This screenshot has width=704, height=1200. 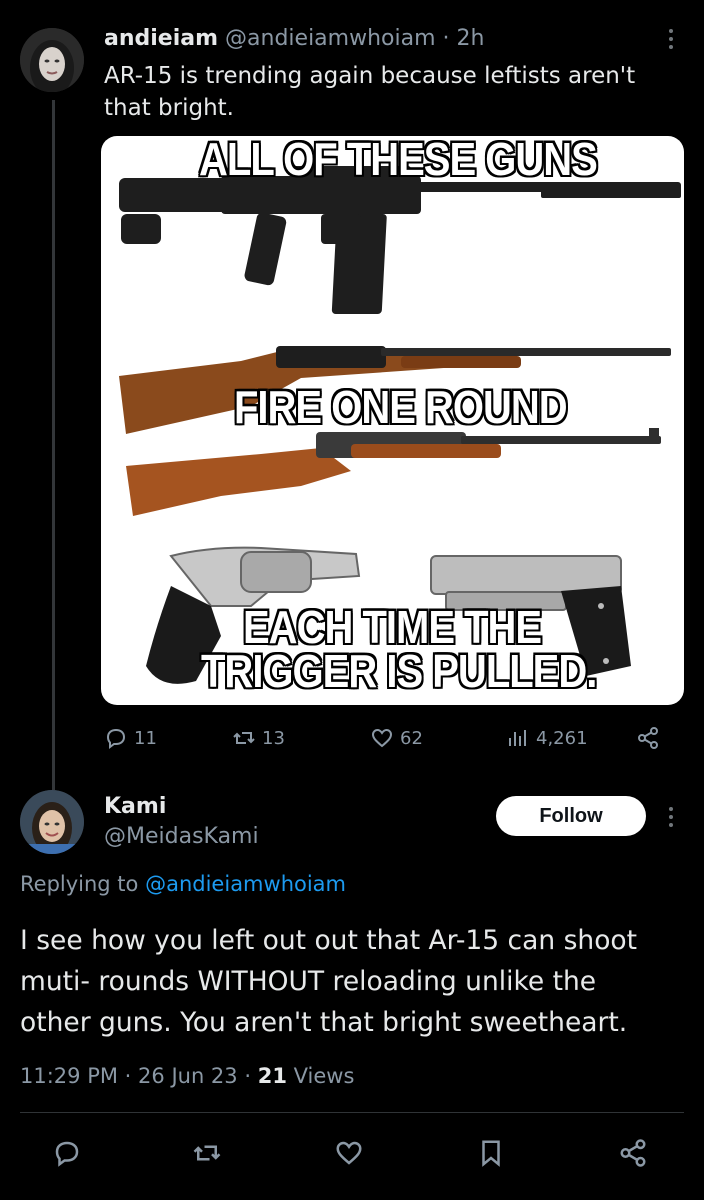 I want to click on reply-author: Kami @MeidasKami, so click(x=181, y=822).